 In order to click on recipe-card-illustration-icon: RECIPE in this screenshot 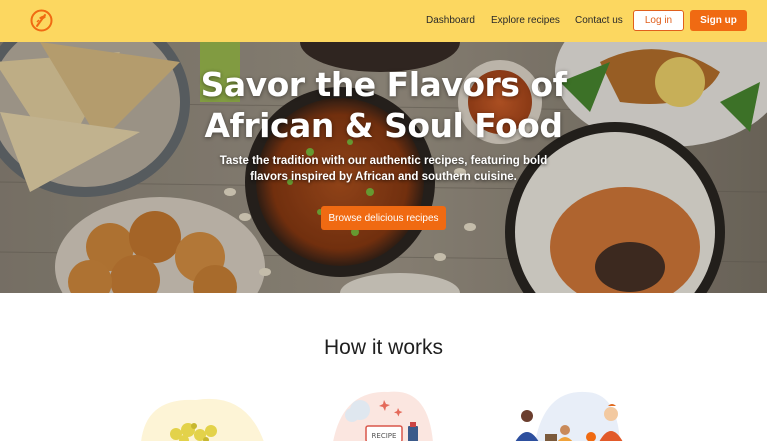, I will do `click(383, 411)`.